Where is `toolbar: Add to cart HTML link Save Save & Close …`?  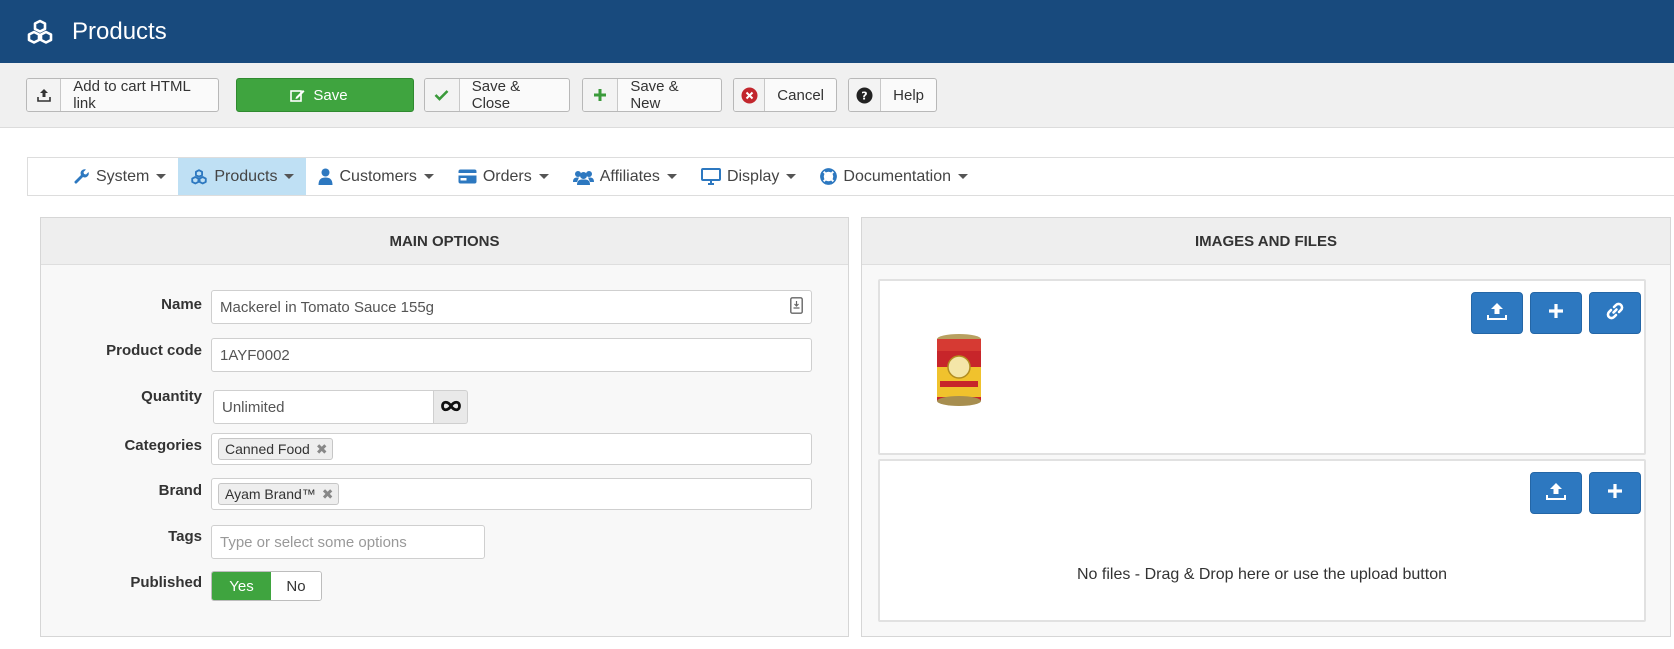 toolbar: Add to cart HTML link Save Save & Close … is located at coordinates (837, 95).